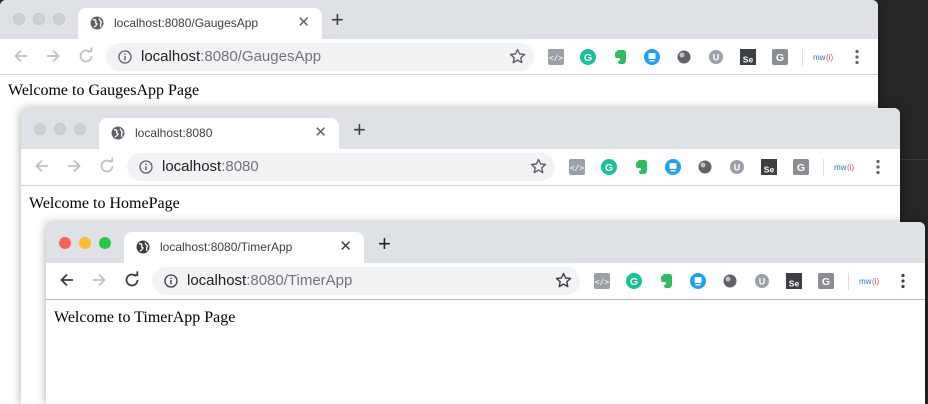 This screenshot has height=404, width=928. I want to click on tab-title: localhost:8080, so click(174, 133).